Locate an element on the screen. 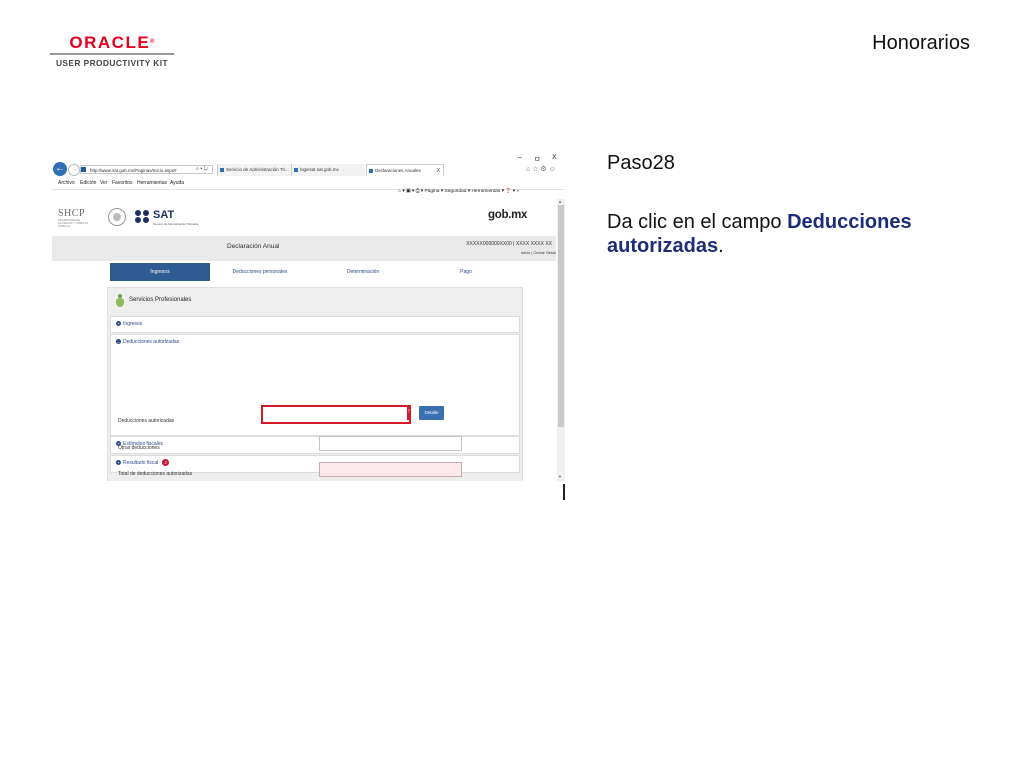 The height and width of the screenshot is (768, 1024). home-favorites-settings-icons: ⌂ ☆ ⚙ ☺ is located at coordinates (541, 169).